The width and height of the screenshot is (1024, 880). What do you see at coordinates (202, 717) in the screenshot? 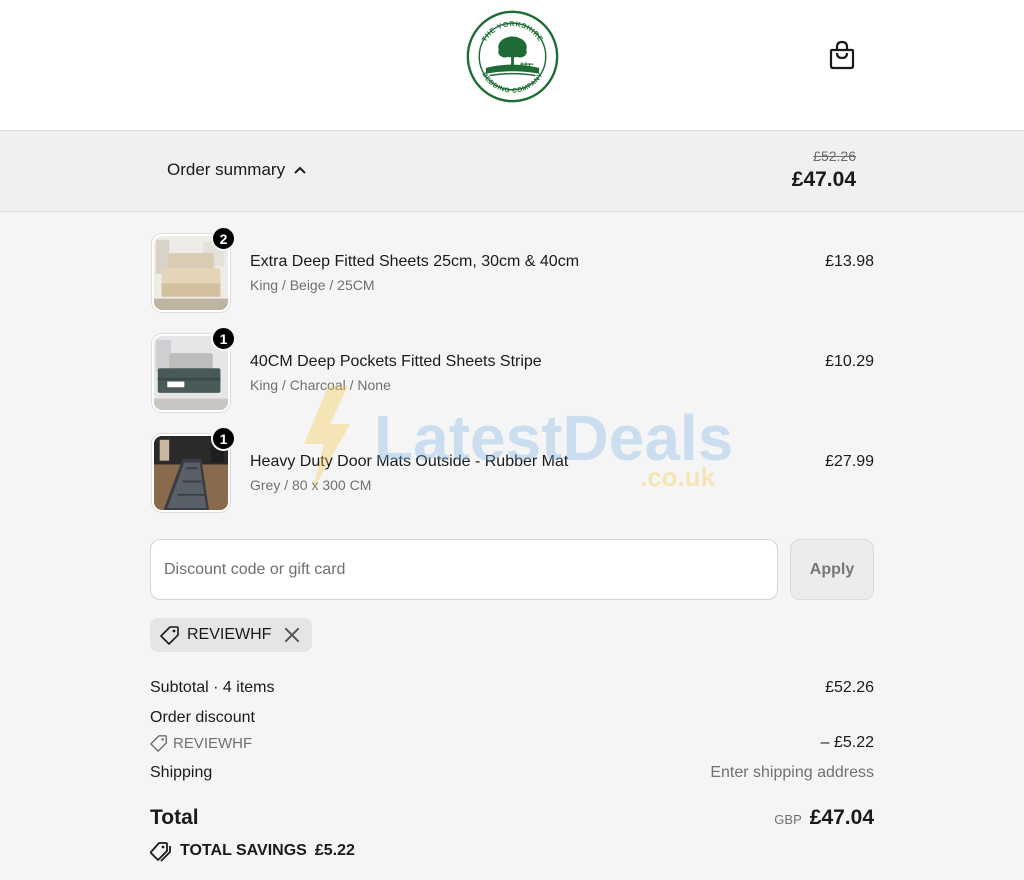
I see `order-discount-label: Order discount` at bounding box center [202, 717].